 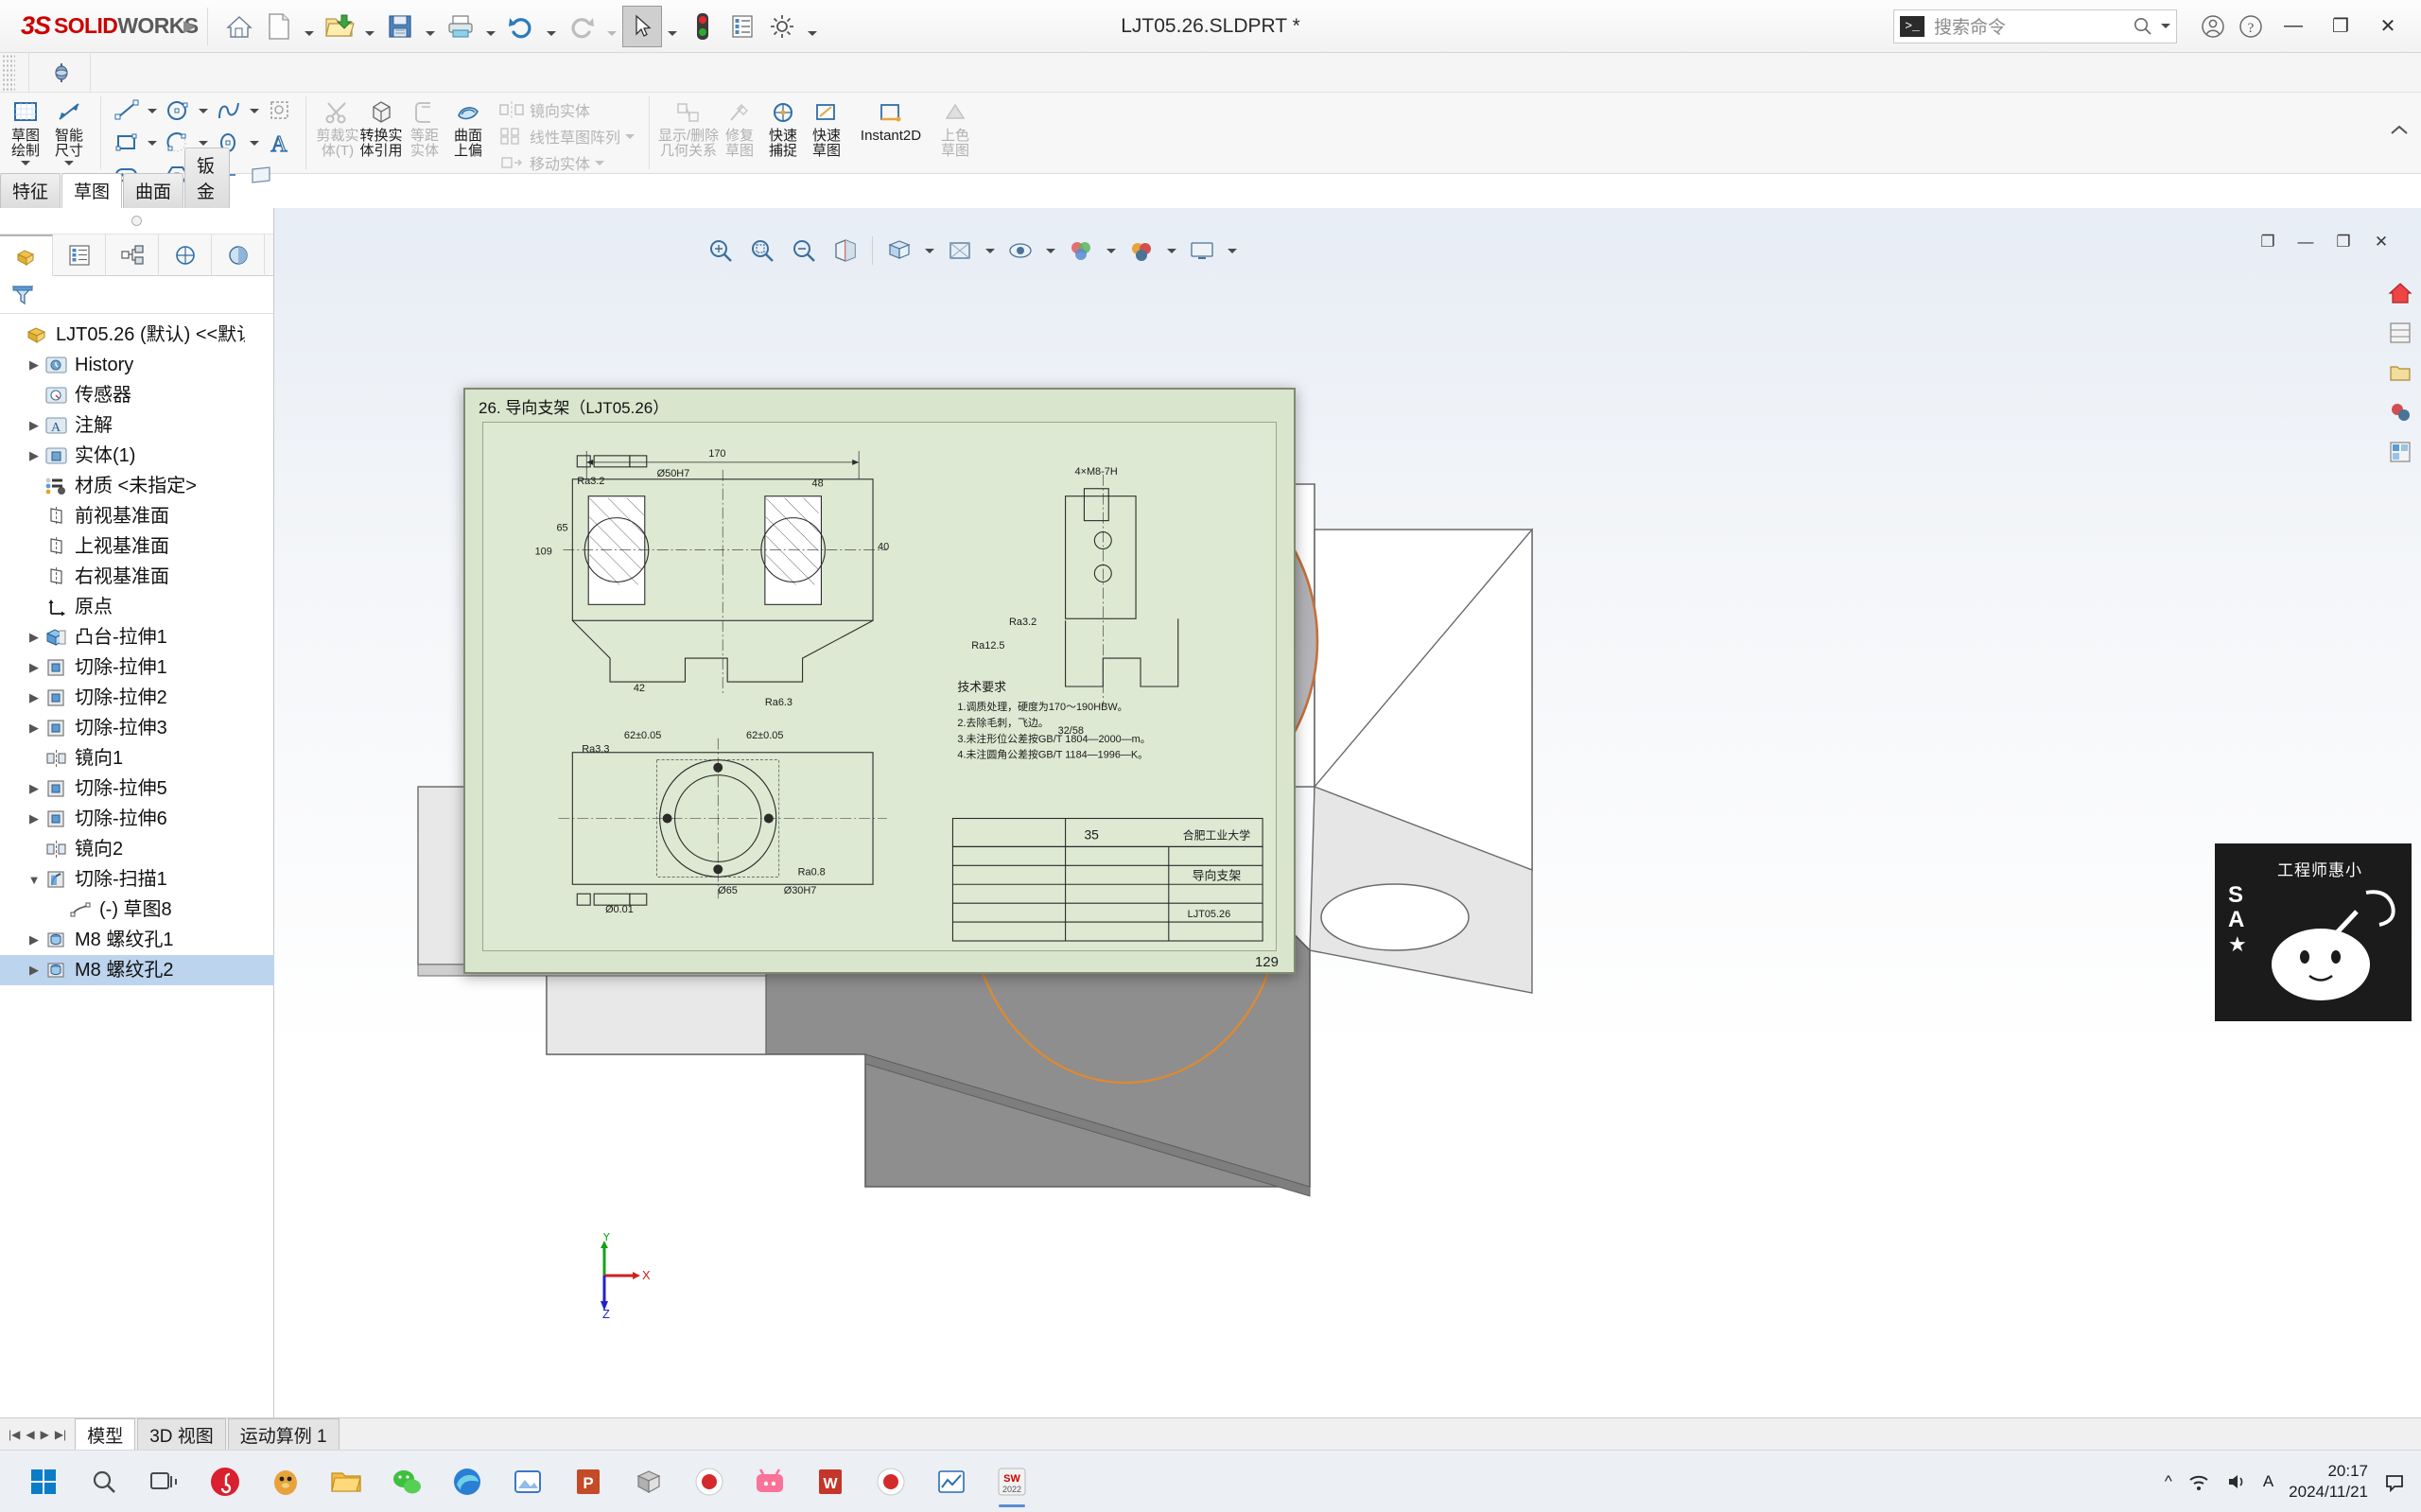 What do you see at coordinates (2251, 27) in the screenshot?
I see `help-button: ?` at bounding box center [2251, 27].